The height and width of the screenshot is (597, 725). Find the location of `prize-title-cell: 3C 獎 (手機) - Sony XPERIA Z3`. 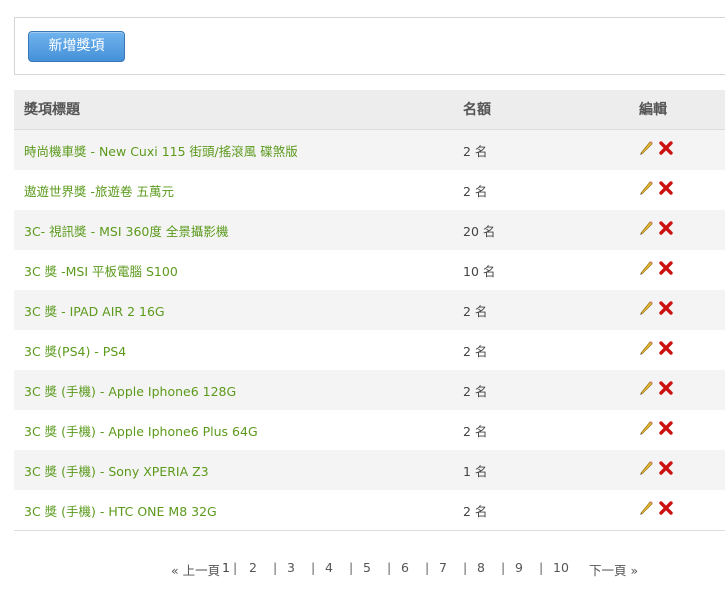

prize-title-cell: 3C 獎 (手機) - Sony XPERIA Z3 is located at coordinates (116, 472).